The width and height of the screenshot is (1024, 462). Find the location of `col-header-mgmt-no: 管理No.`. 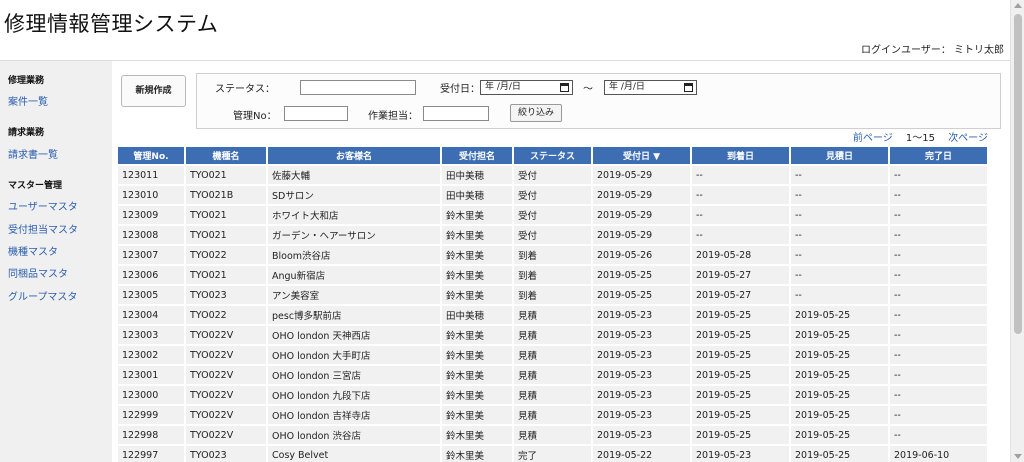

col-header-mgmt-no: 管理No. is located at coordinates (151, 155).